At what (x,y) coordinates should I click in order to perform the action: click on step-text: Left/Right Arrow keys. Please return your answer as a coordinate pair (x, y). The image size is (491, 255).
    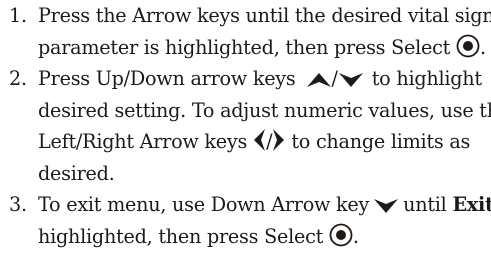
    Looking at the image, I should click on (143, 141).